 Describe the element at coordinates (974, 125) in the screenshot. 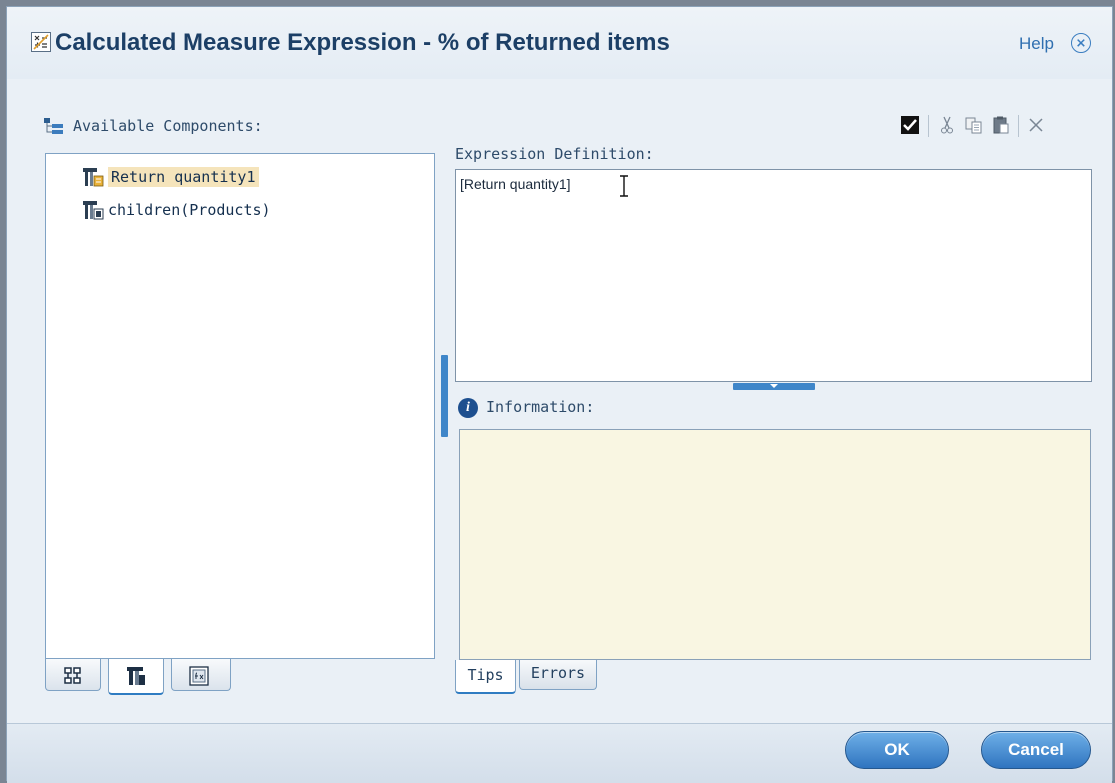

I see `copy-icon` at that location.